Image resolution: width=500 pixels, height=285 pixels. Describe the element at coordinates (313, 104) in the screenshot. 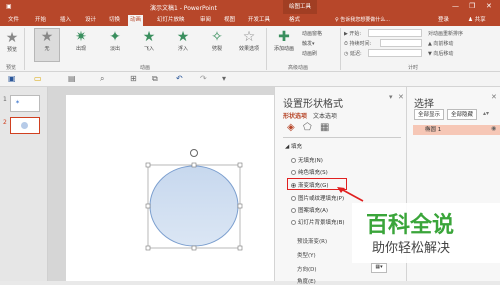

I see `format-pane-title: 设置形状格式` at that location.